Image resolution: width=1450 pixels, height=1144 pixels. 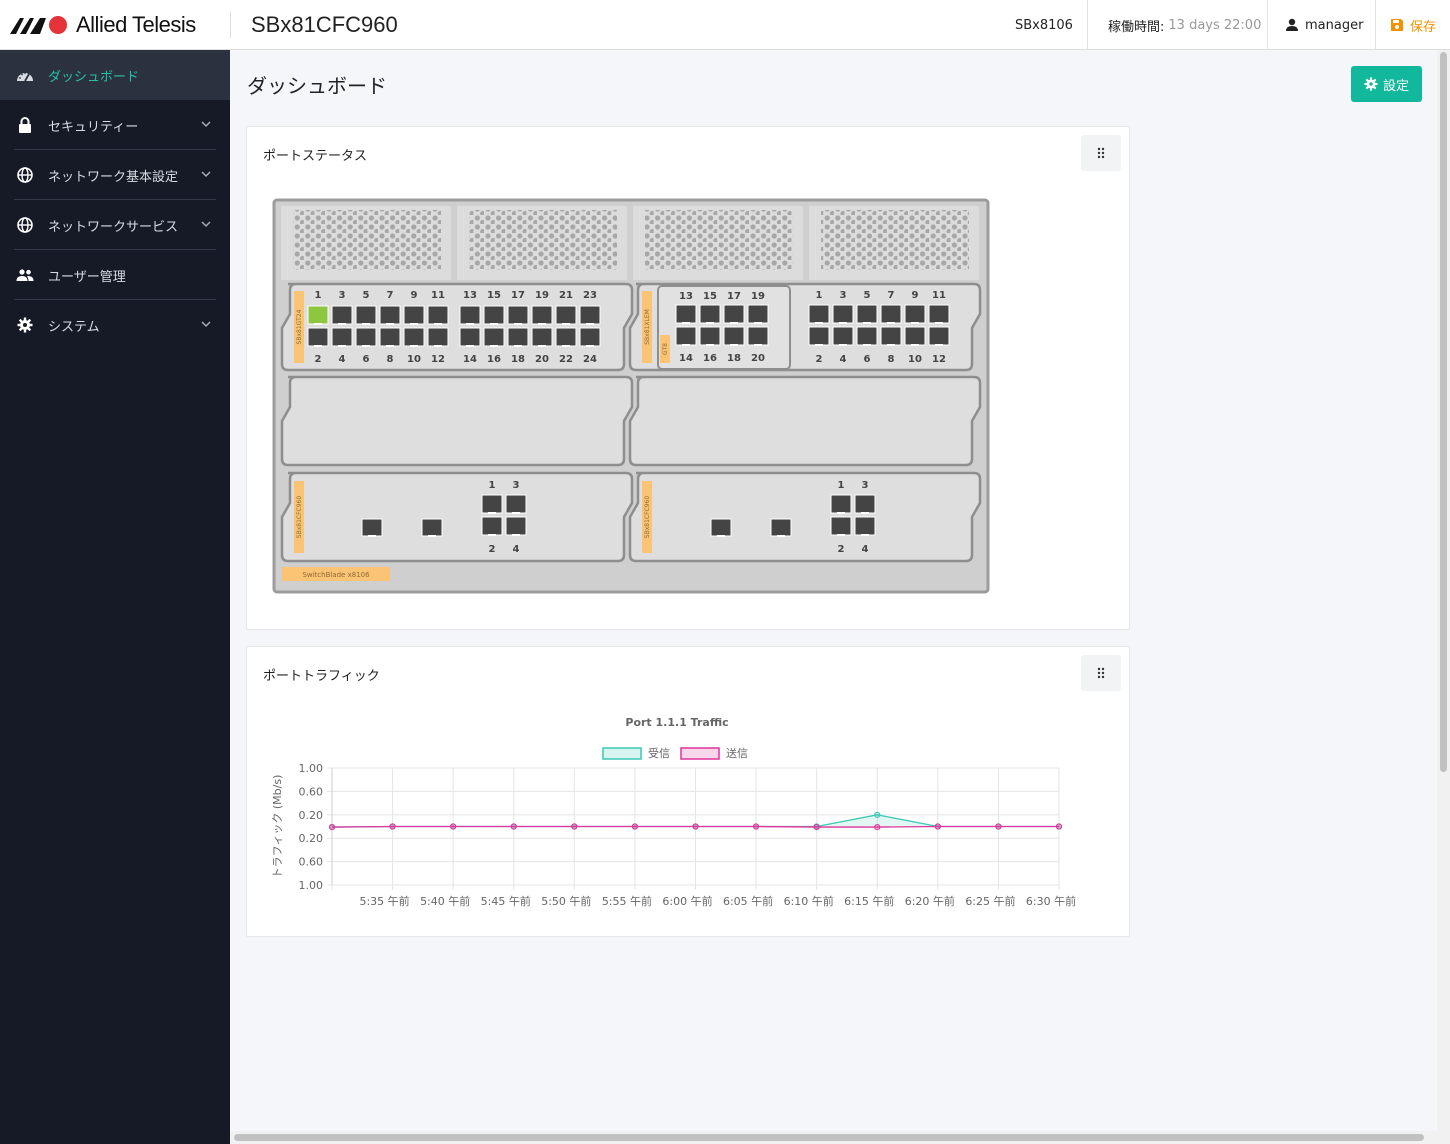 I want to click on x-tick-label: 5:45 午前, so click(x=506, y=901).